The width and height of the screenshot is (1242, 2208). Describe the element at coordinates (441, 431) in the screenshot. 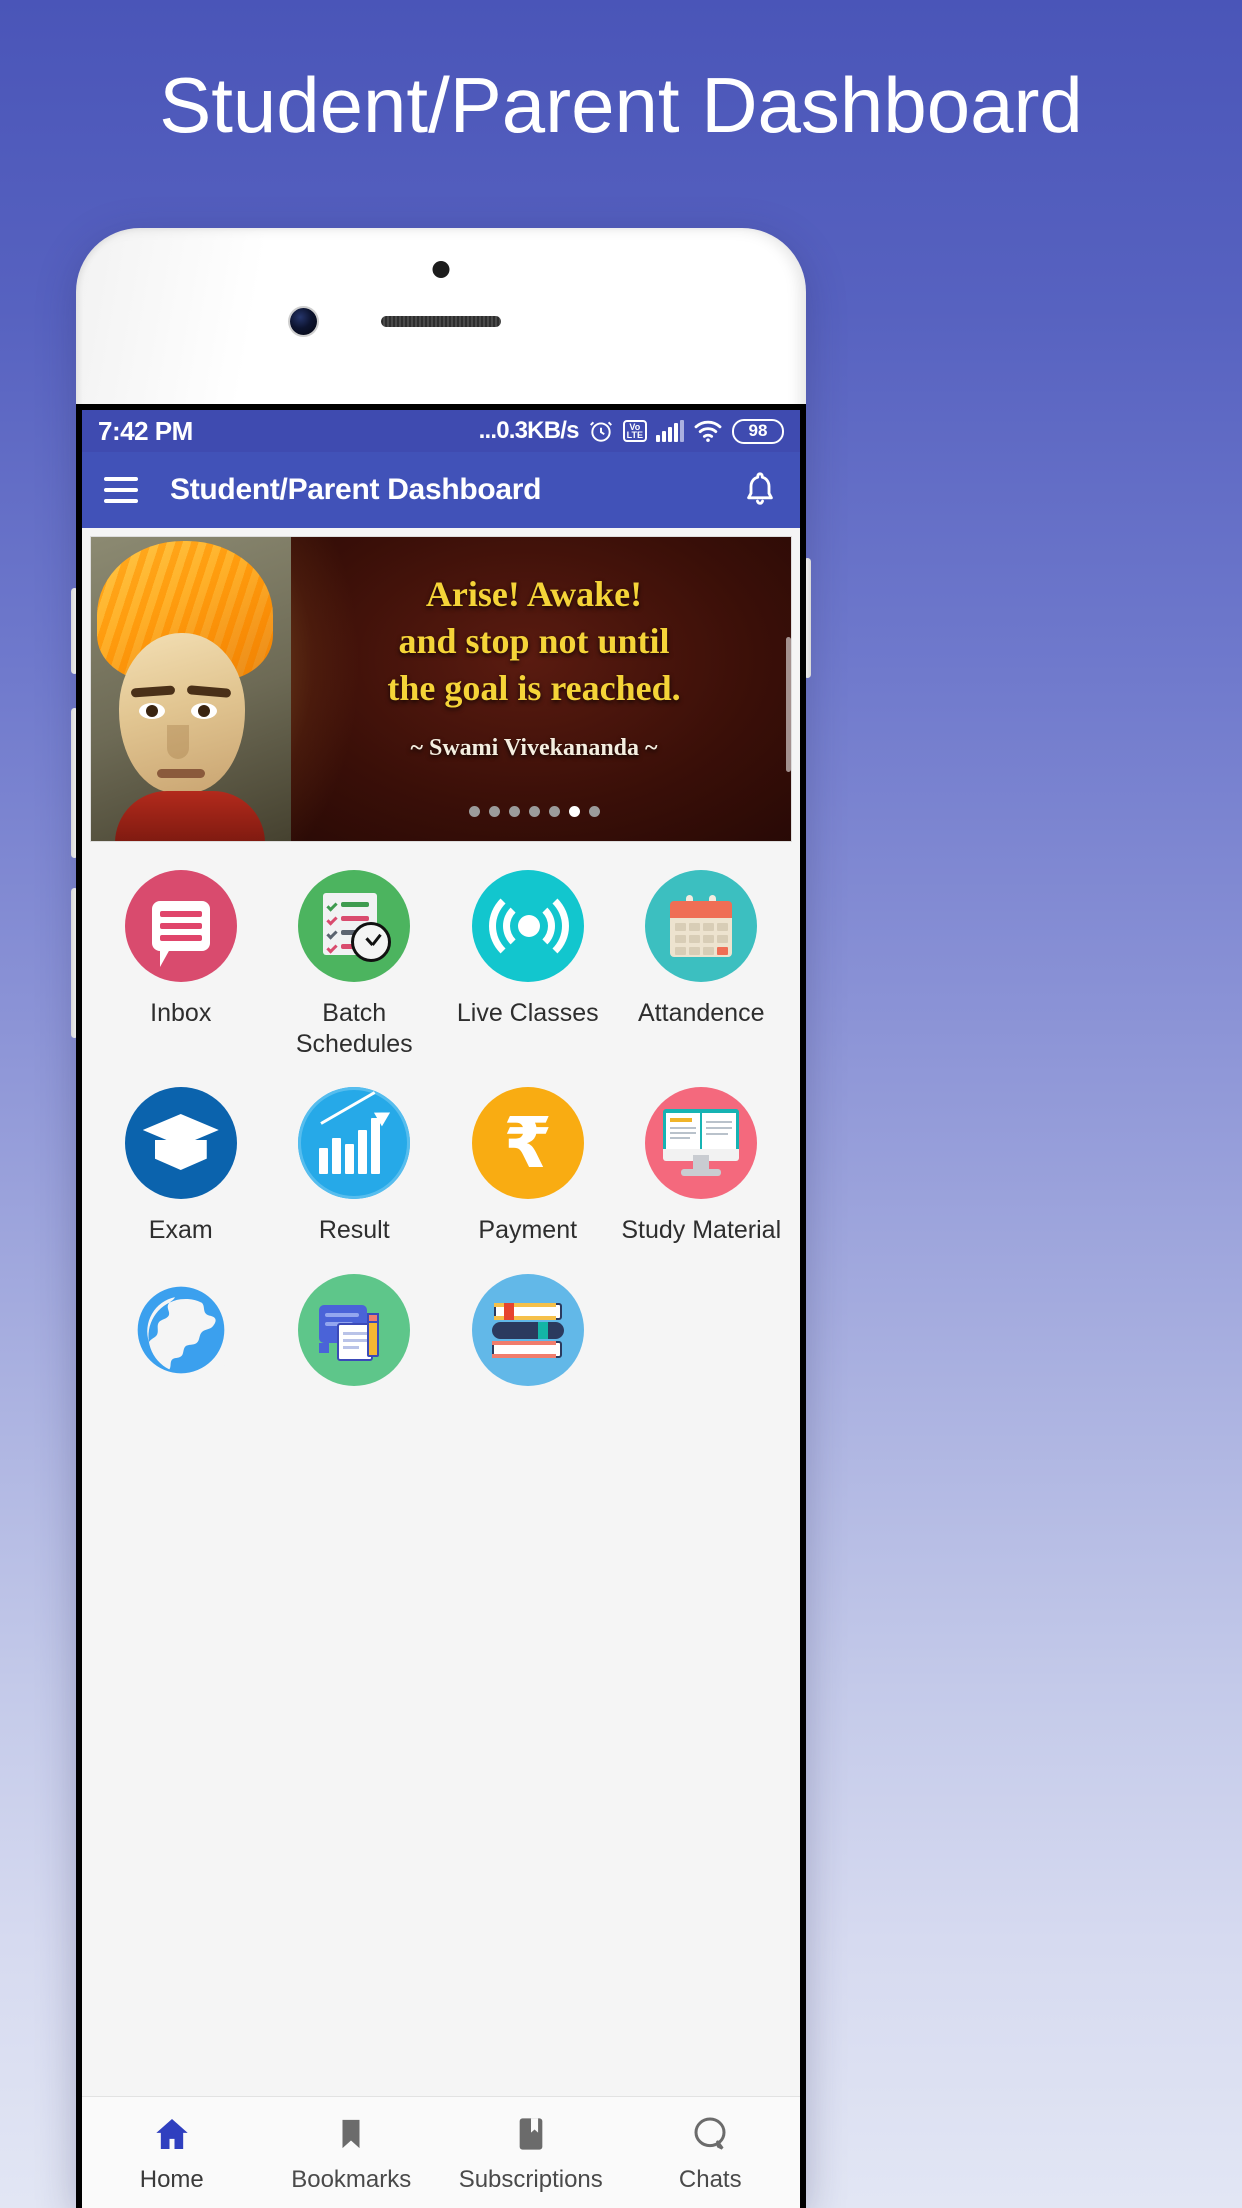

I see `status-bar: 7:42 PM ...0.3KB/s Vo LTE 98` at that location.